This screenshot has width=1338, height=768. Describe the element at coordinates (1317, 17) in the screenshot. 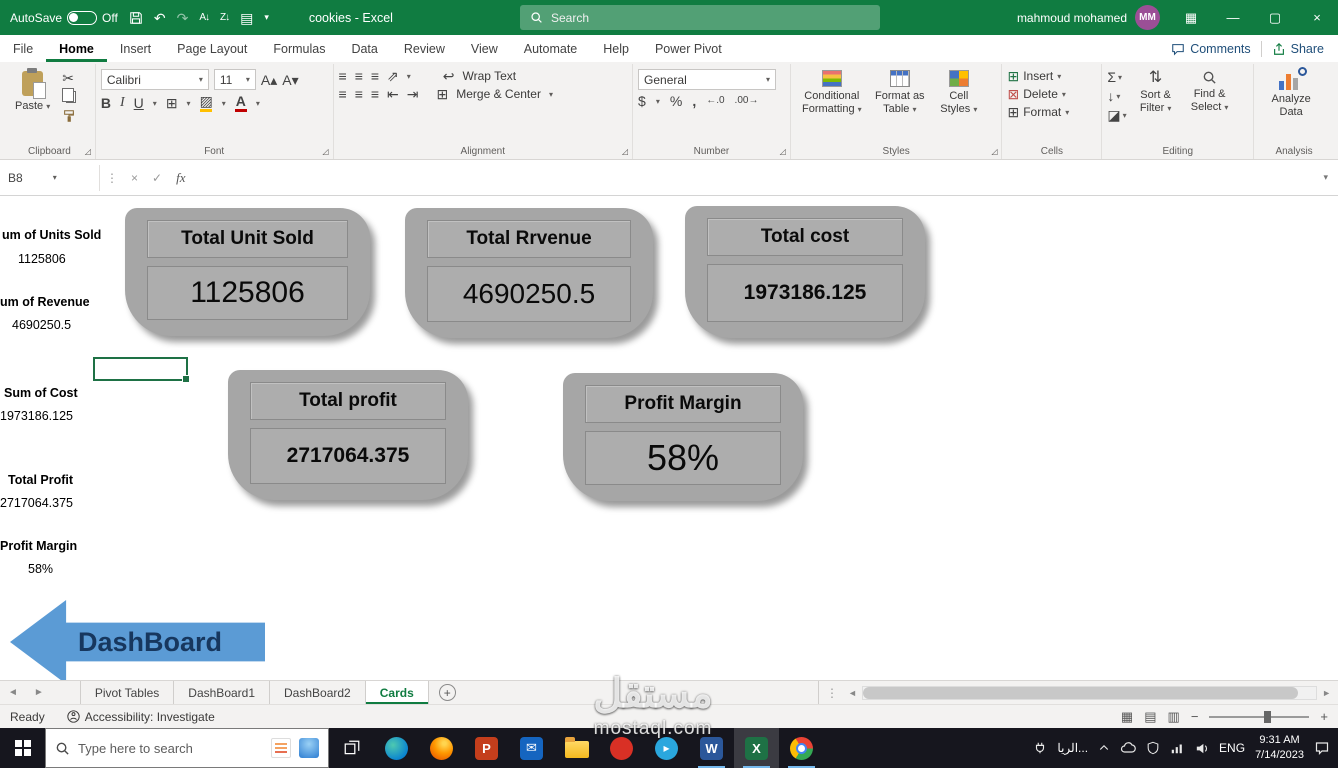

I see `close-button: ×` at that location.